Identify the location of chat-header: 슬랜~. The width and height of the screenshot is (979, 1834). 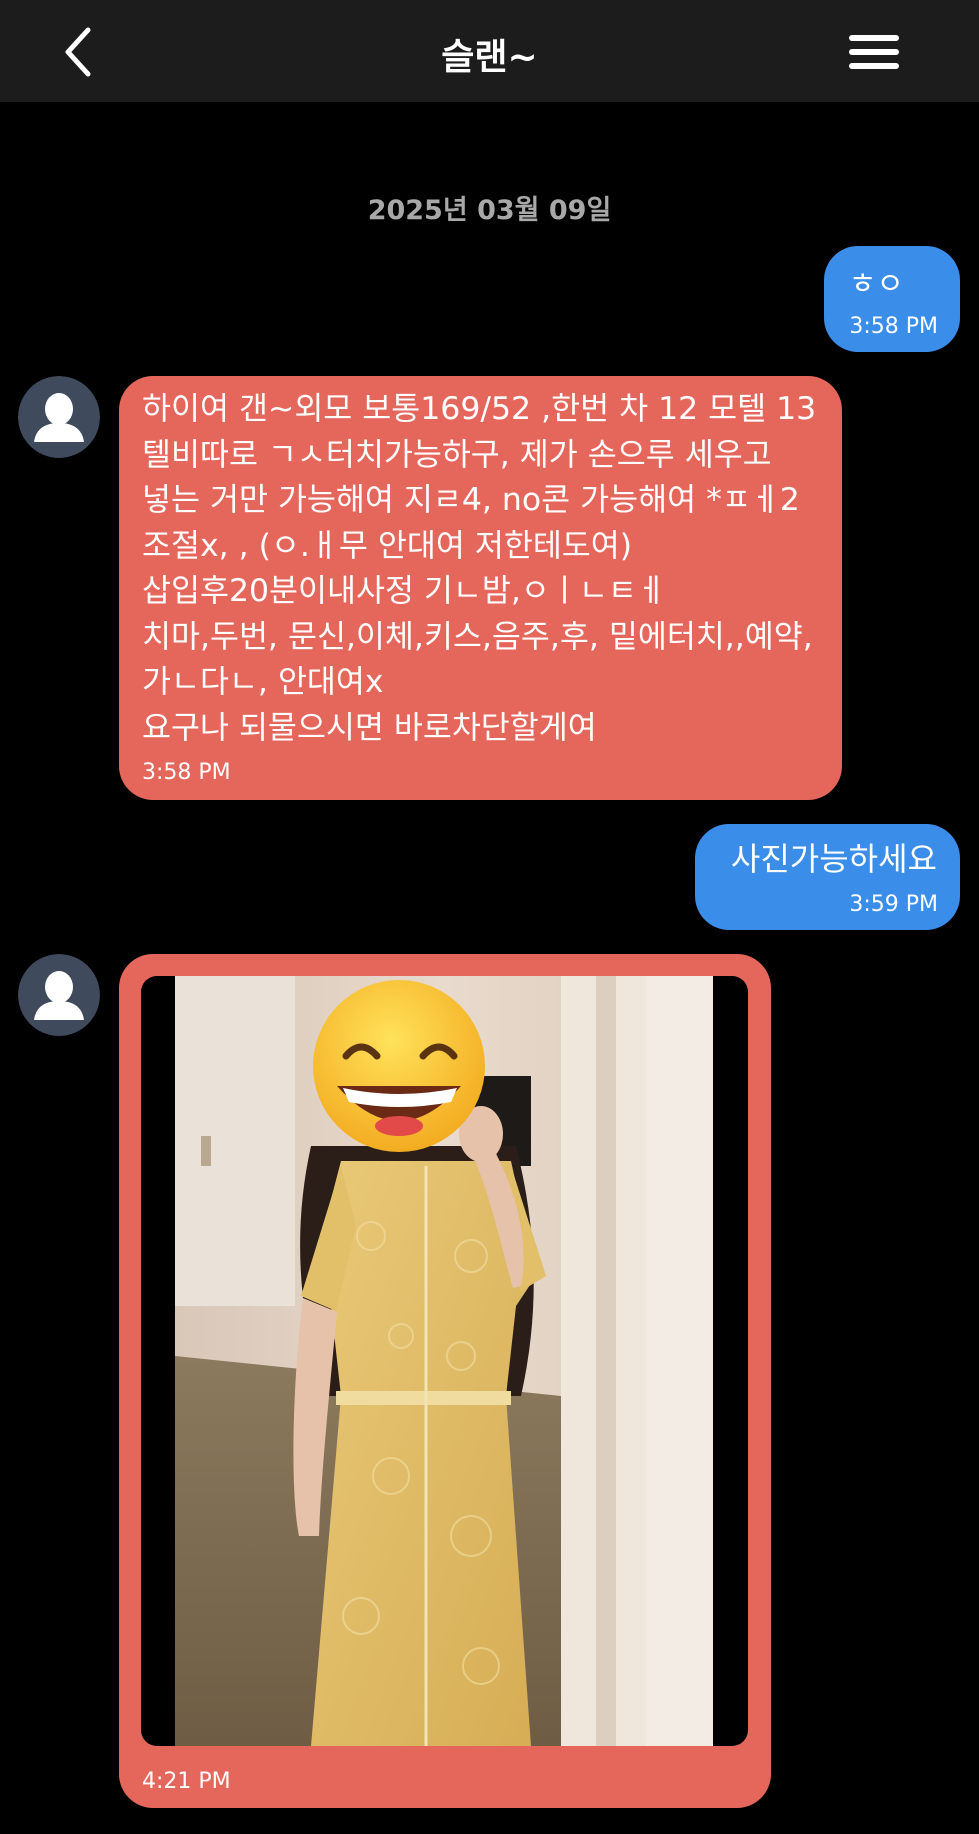
(489, 51).